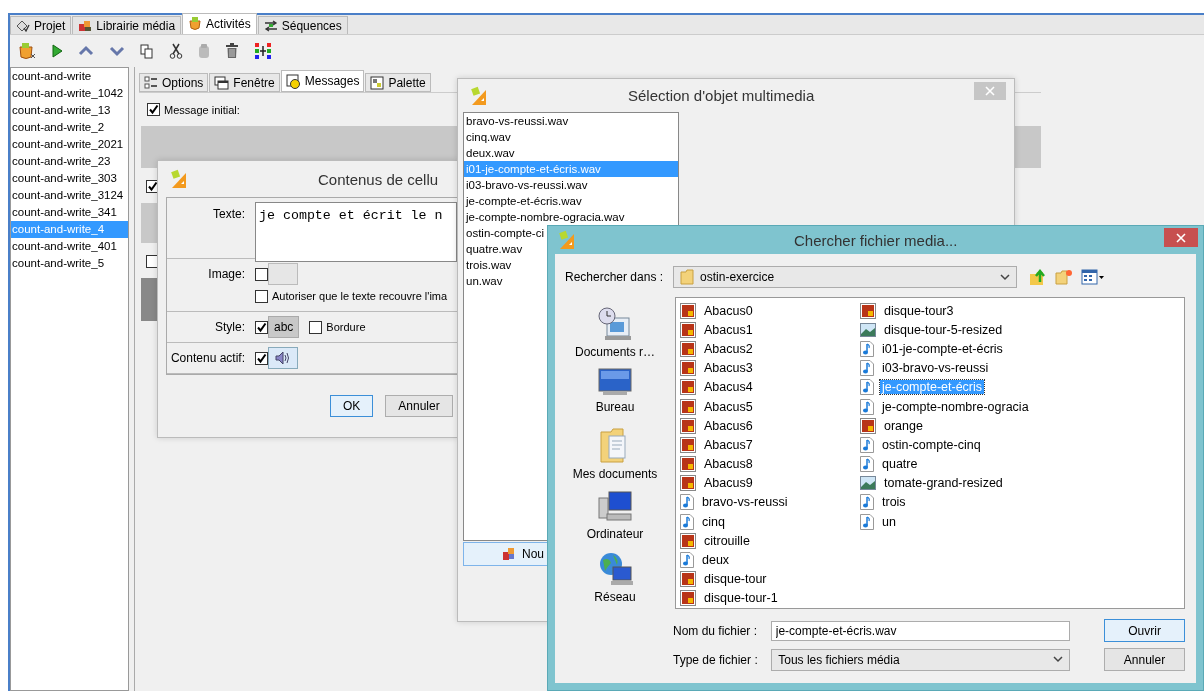 Image resolution: width=1204 pixels, height=691 pixels. What do you see at coordinates (770, 464) in the screenshot?
I see `file-item: Abacus8` at bounding box center [770, 464].